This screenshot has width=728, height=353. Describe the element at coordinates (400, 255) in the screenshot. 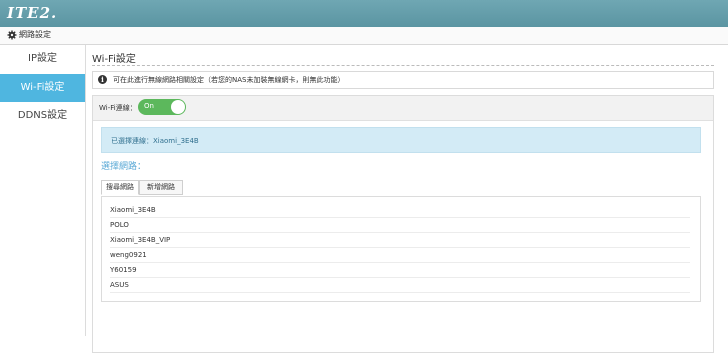

I see `network-item: weng0921` at that location.